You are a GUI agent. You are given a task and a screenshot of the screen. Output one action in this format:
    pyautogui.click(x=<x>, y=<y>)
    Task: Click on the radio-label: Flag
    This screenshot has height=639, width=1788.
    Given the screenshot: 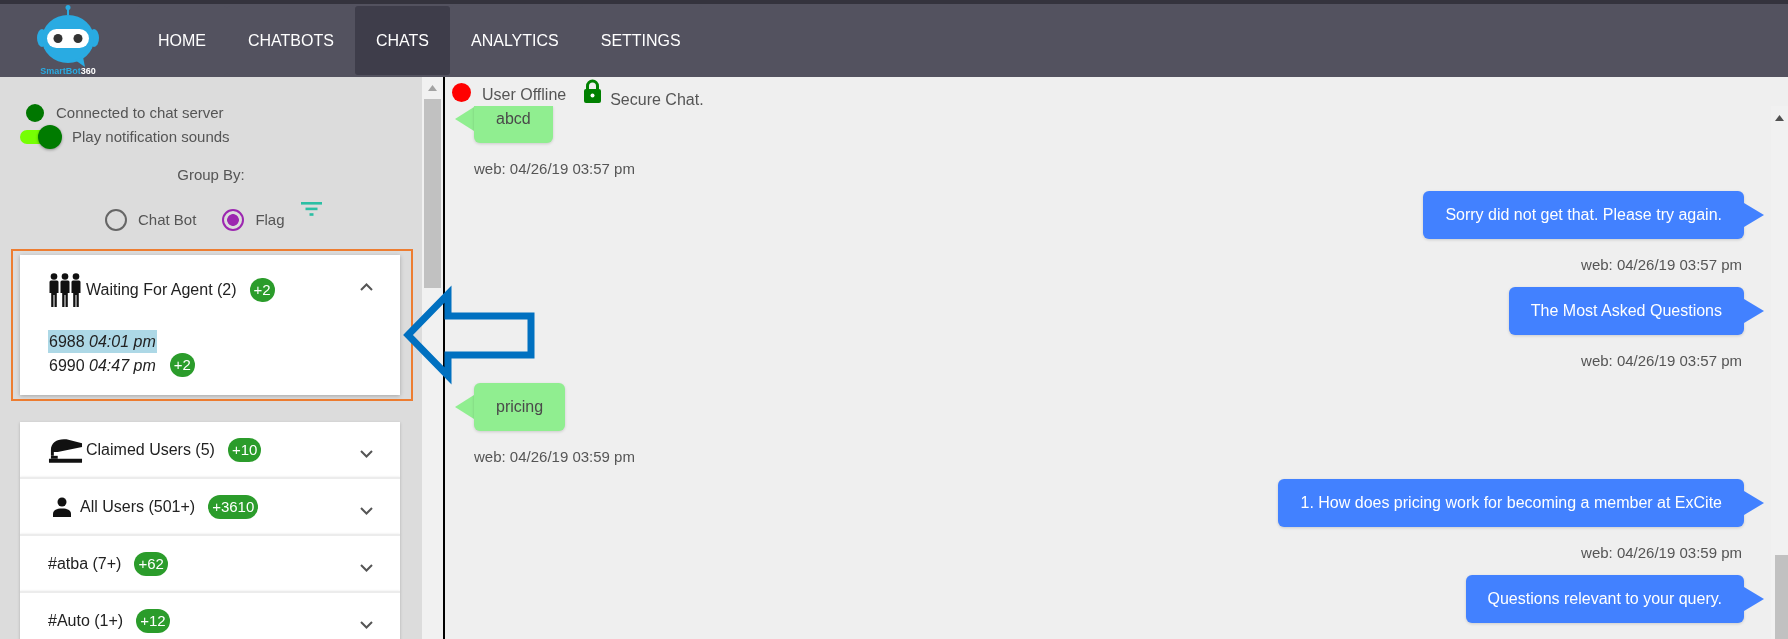 What is the action you would take?
    pyautogui.click(x=270, y=220)
    